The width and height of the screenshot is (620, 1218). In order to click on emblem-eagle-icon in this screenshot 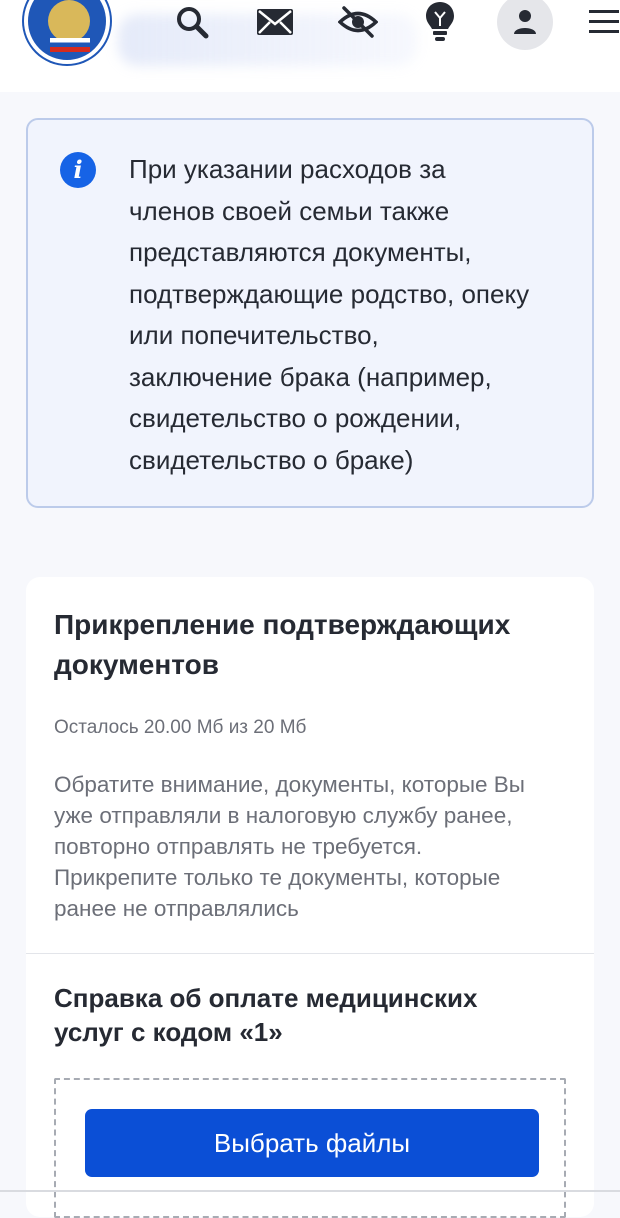, I will do `click(69, 21)`.